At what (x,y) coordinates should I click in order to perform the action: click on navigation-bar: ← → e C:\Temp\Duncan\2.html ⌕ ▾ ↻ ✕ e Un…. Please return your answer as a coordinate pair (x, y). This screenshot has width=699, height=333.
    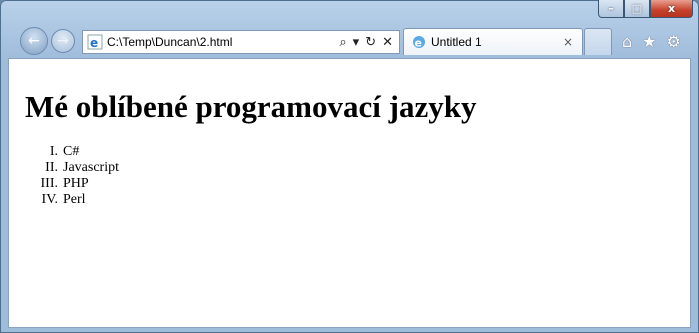
    Looking at the image, I should click on (349, 40).